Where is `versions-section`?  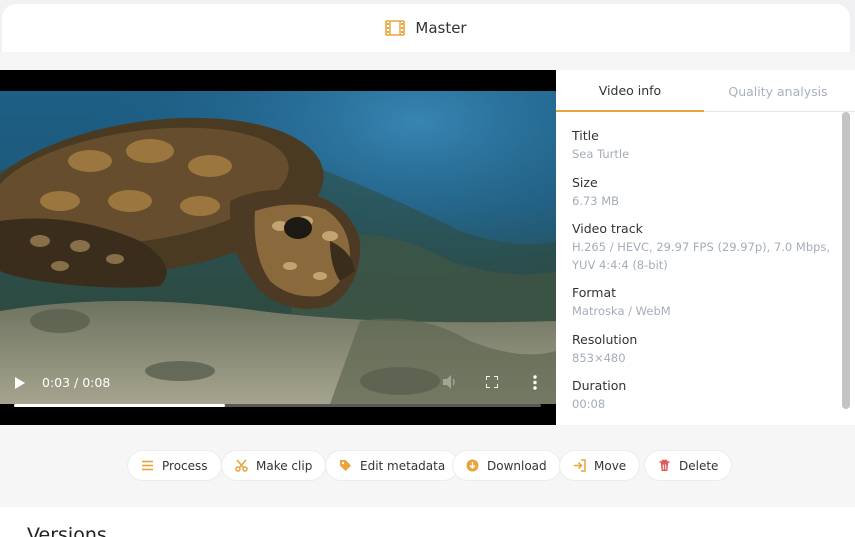 versions-section is located at coordinates (427, 522).